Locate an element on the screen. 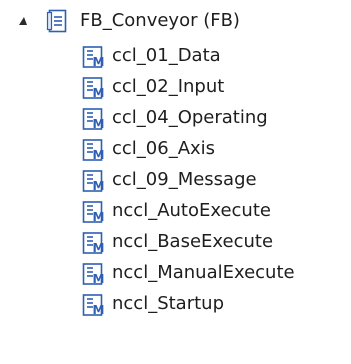  tree-node-method: M nccl_BaseExecute is located at coordinates (175, 242).